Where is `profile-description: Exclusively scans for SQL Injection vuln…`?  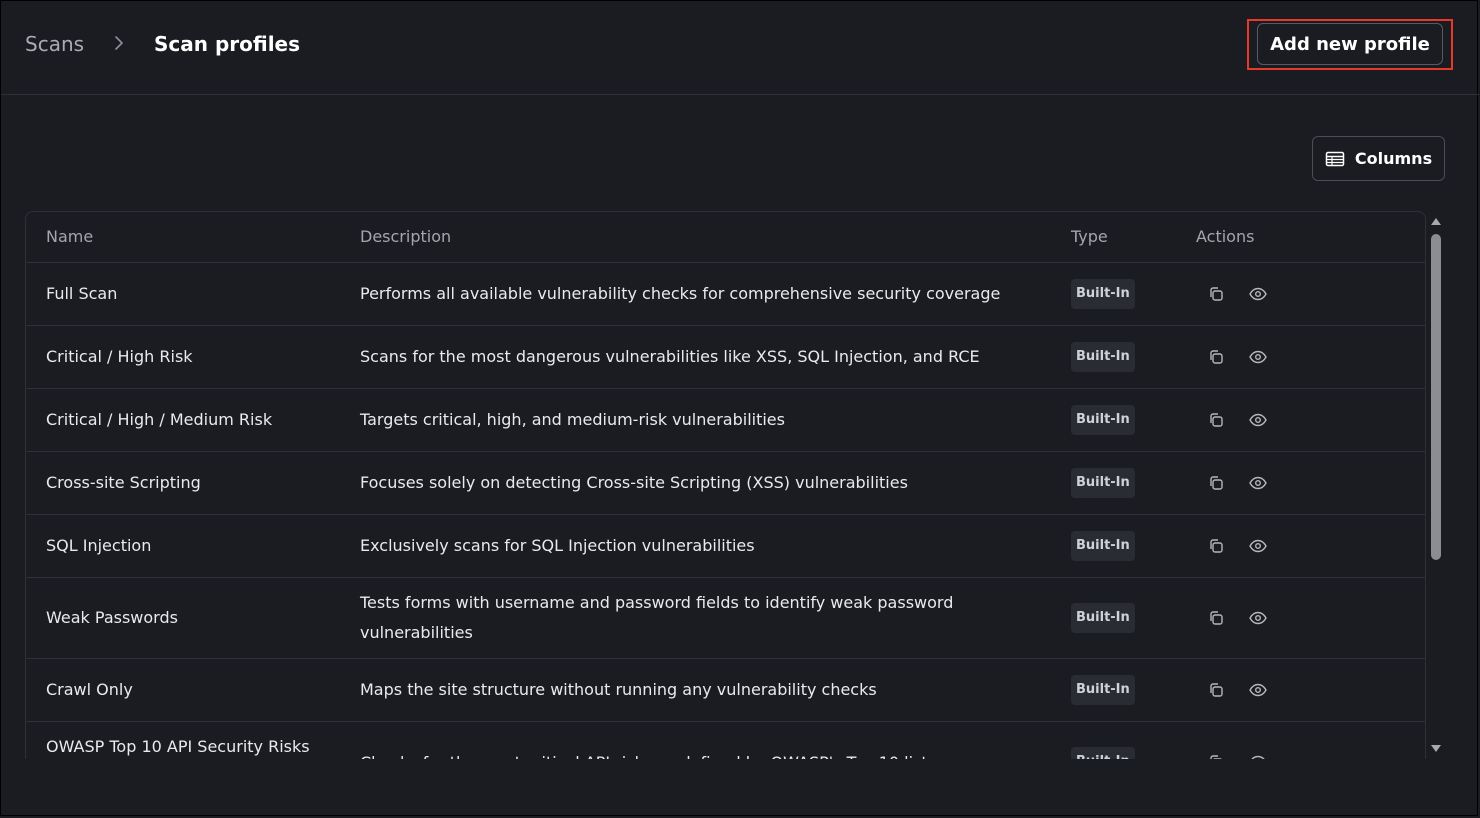 profile-description: Exclusively scans for SQL Injection vuln… is located at coordinates (557, 545).